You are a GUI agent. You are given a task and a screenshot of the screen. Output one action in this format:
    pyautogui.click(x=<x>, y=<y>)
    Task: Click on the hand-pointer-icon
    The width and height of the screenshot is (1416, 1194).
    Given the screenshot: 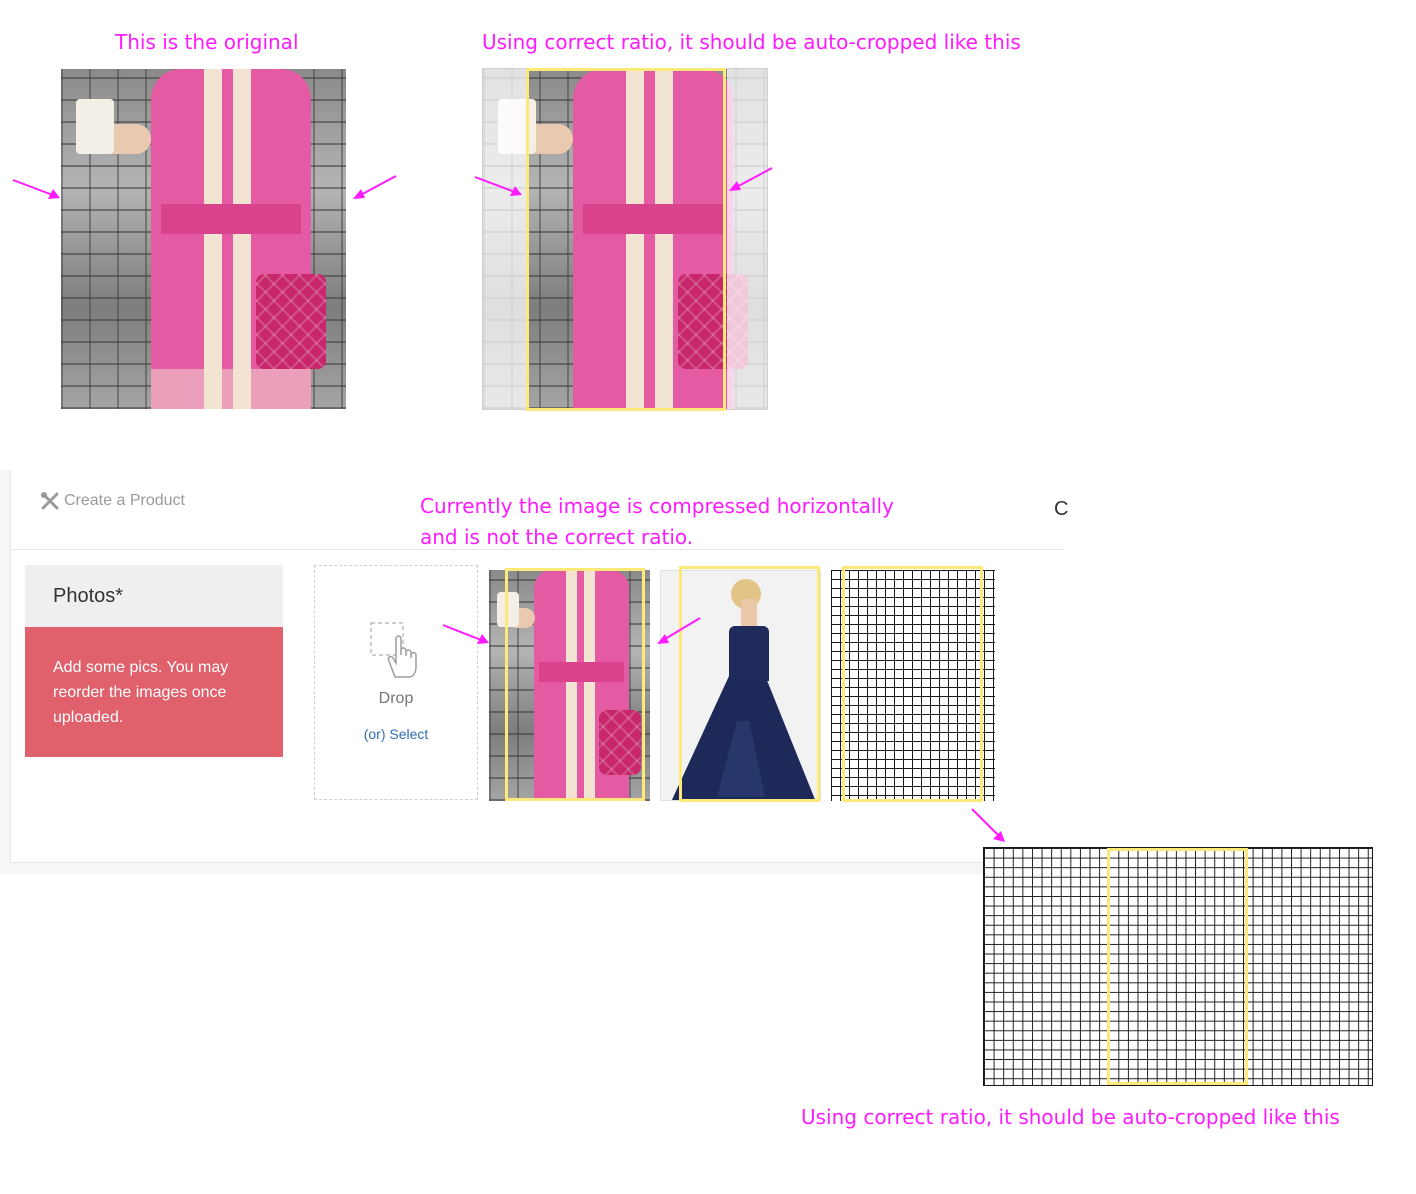 What is the action you would take?
    pyautogui.click(x=393, y=650)
    